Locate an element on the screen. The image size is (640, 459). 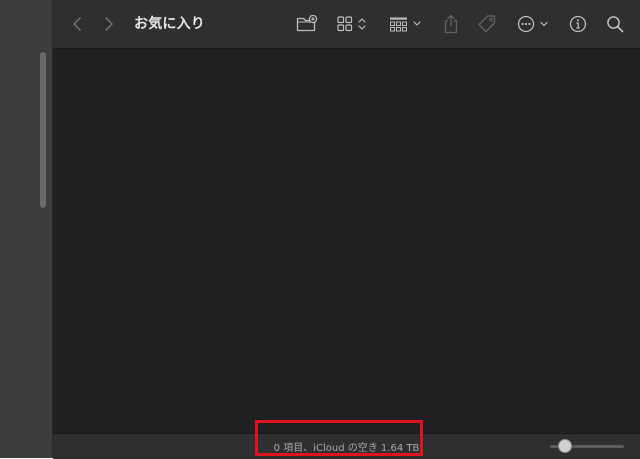
back-button is located at coordinates (77, 24).